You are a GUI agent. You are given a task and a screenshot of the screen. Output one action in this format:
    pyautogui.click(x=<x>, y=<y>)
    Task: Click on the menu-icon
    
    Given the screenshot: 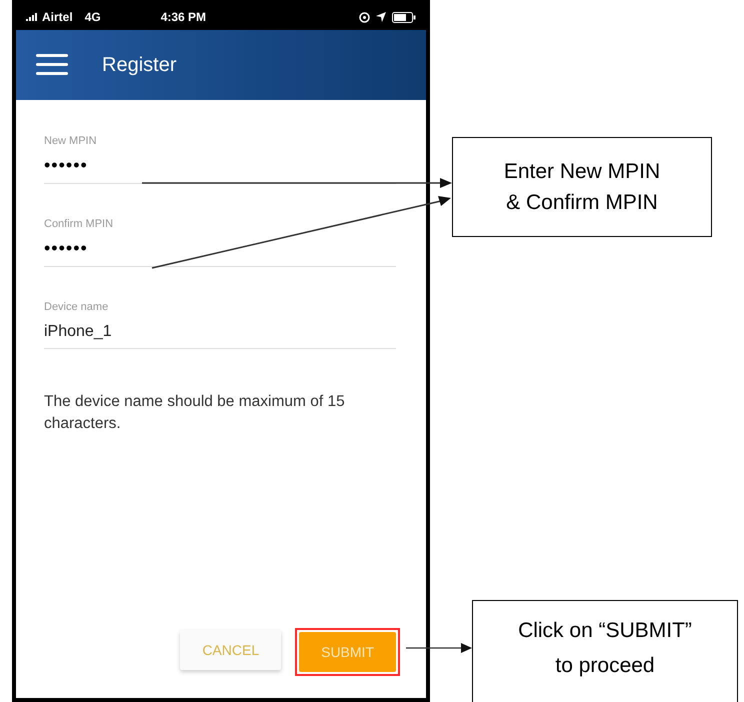 What is the action you would take?
    pyautogui.click(x=52, y=65)
    